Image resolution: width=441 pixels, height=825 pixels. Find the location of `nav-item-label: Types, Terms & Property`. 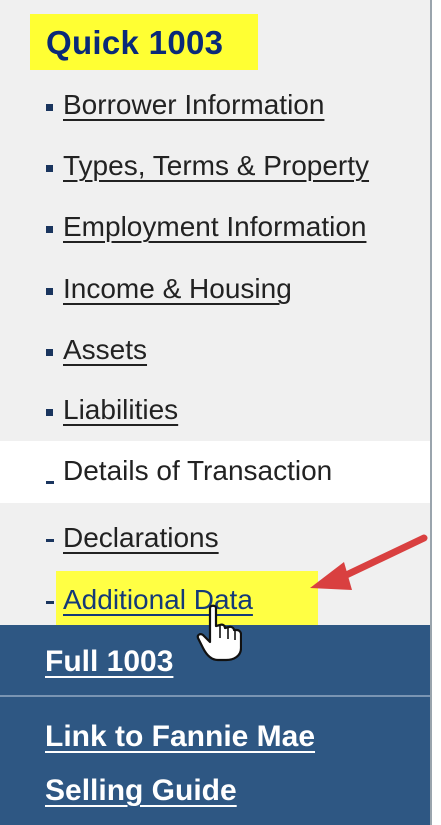

nav-item-label: Types, Terms & Property is located at coordinates (216, 166).